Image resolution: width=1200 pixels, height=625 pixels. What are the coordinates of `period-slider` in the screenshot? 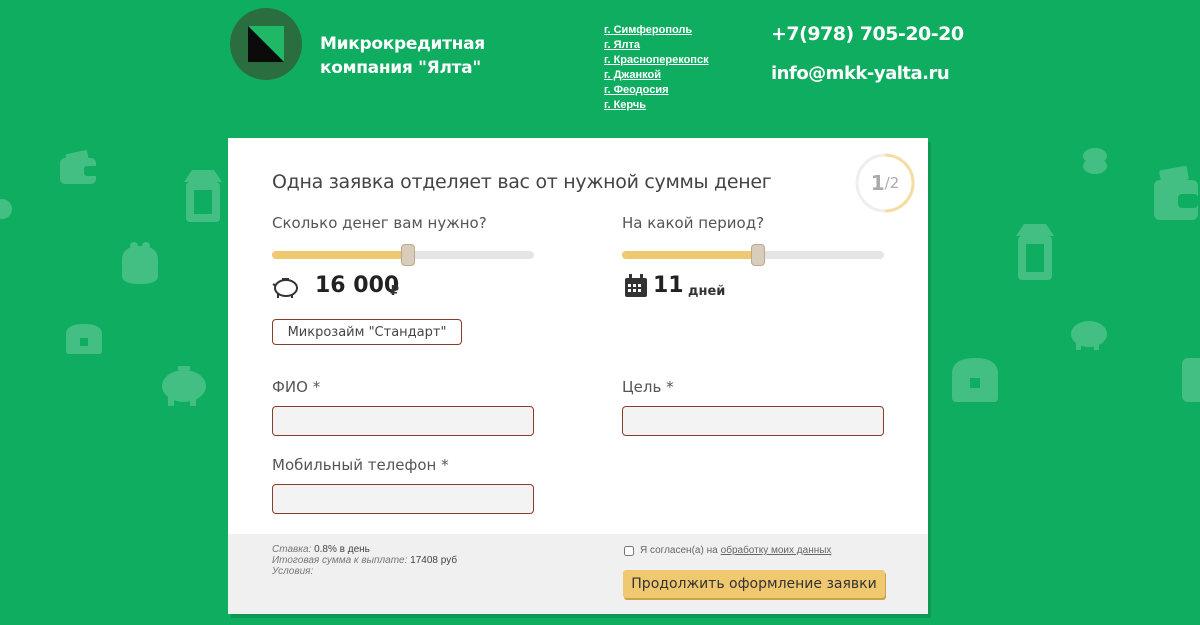 It's located at (753, 255).